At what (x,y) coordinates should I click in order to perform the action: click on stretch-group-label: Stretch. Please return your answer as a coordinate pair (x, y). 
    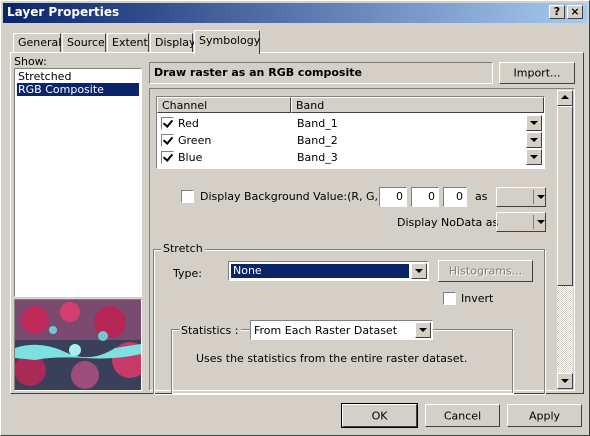
    Looking at the image, I should click on (183, 248).